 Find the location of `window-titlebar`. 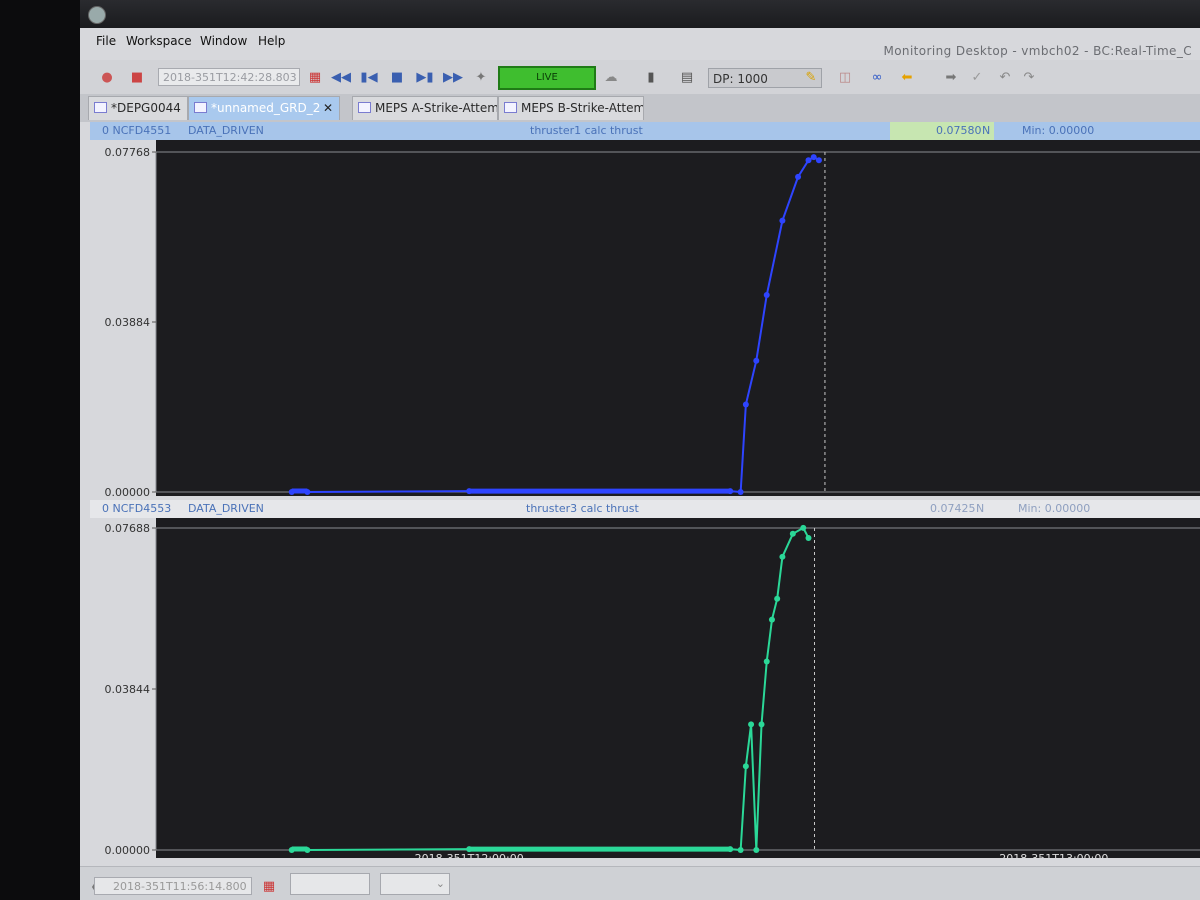

window-titlebar is located at coordinates (640, 14).